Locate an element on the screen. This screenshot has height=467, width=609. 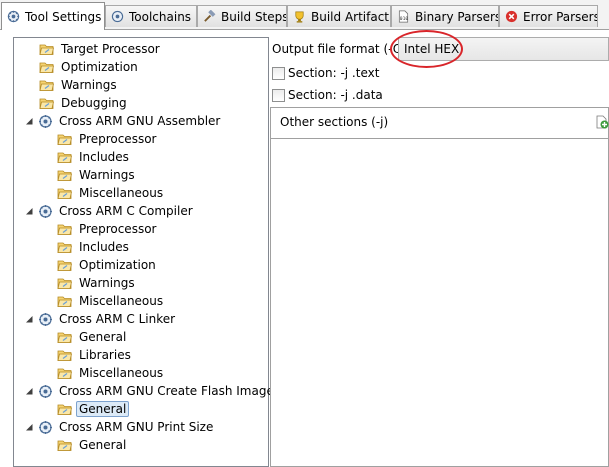
tree-item: Cross ARM GNU Assembler is located at coordinates (124, 121).